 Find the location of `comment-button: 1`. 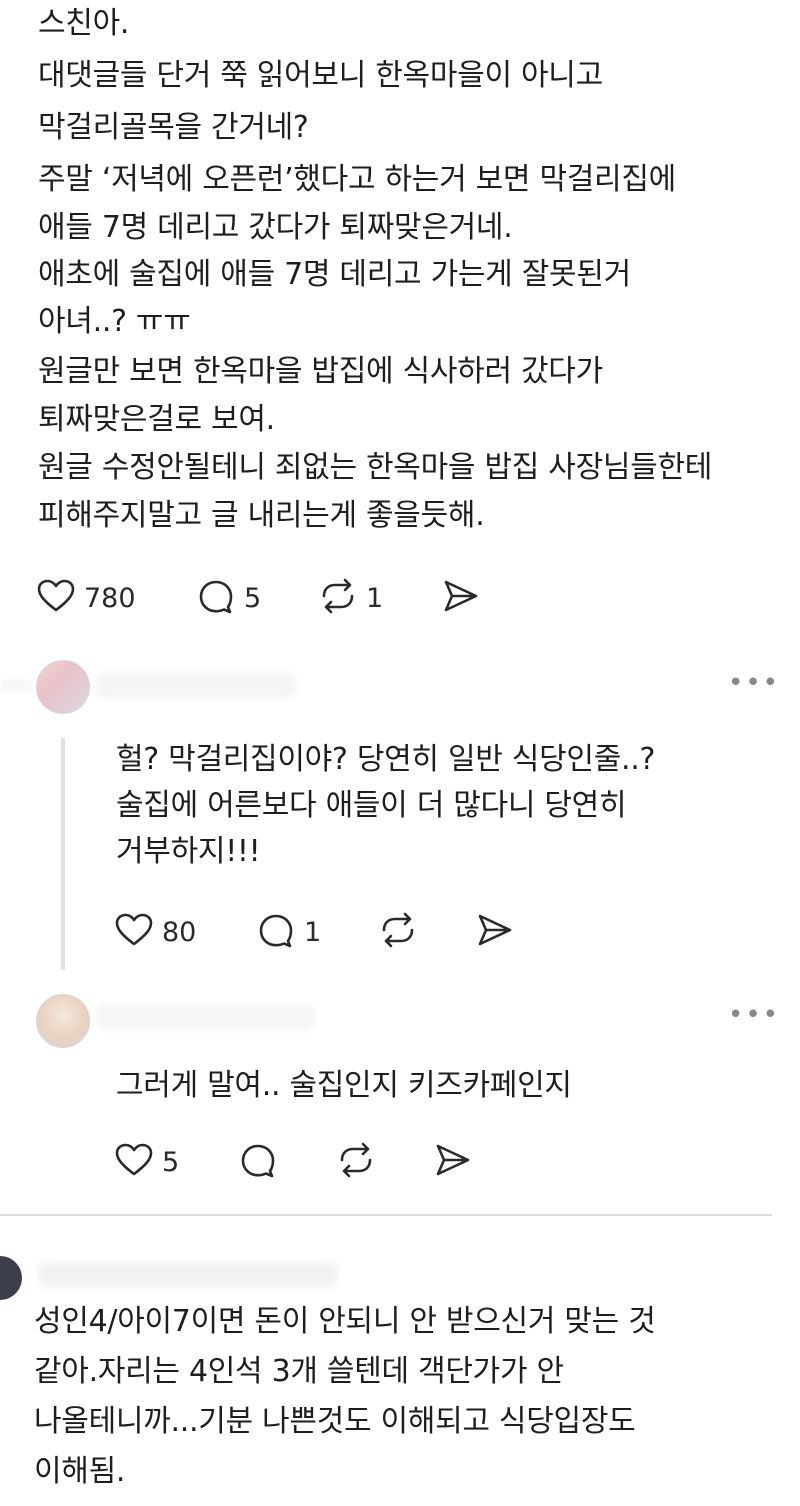

comment-button: 1 is located at coordinates (287, 932).